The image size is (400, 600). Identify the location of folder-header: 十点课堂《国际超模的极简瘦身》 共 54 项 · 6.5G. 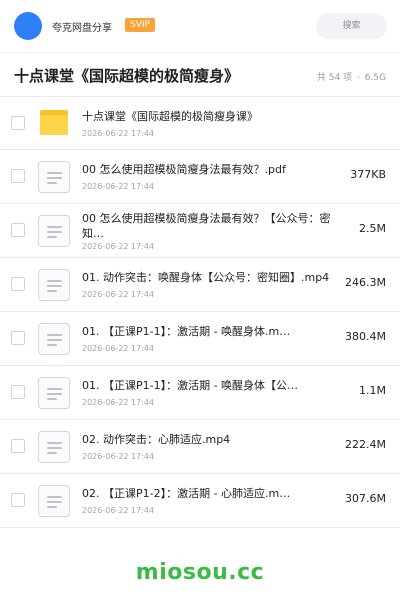
(200, 74).